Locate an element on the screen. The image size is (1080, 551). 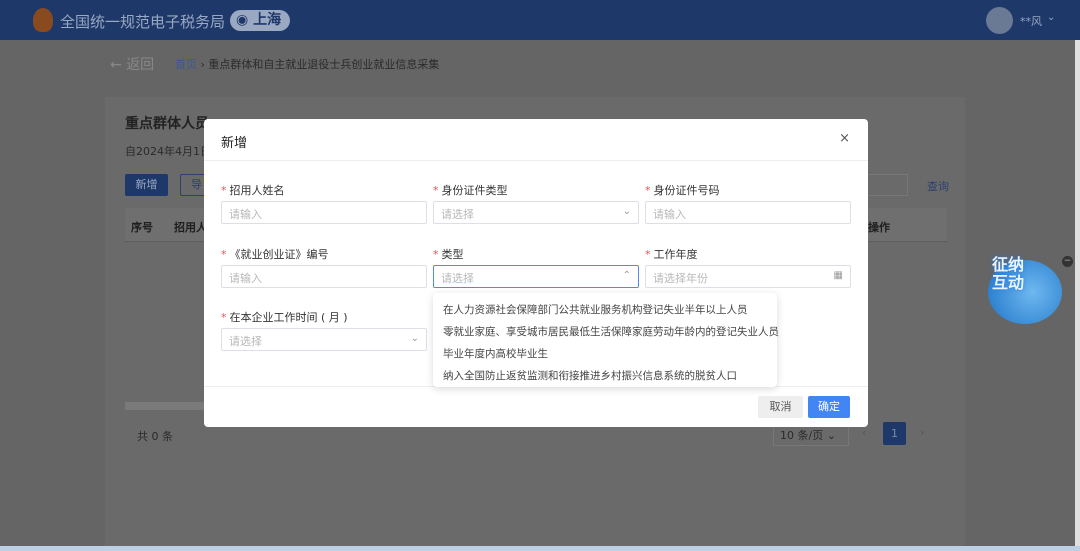
site-title: 全国统一规范电子税务局 is located at coordinates (143, 22).